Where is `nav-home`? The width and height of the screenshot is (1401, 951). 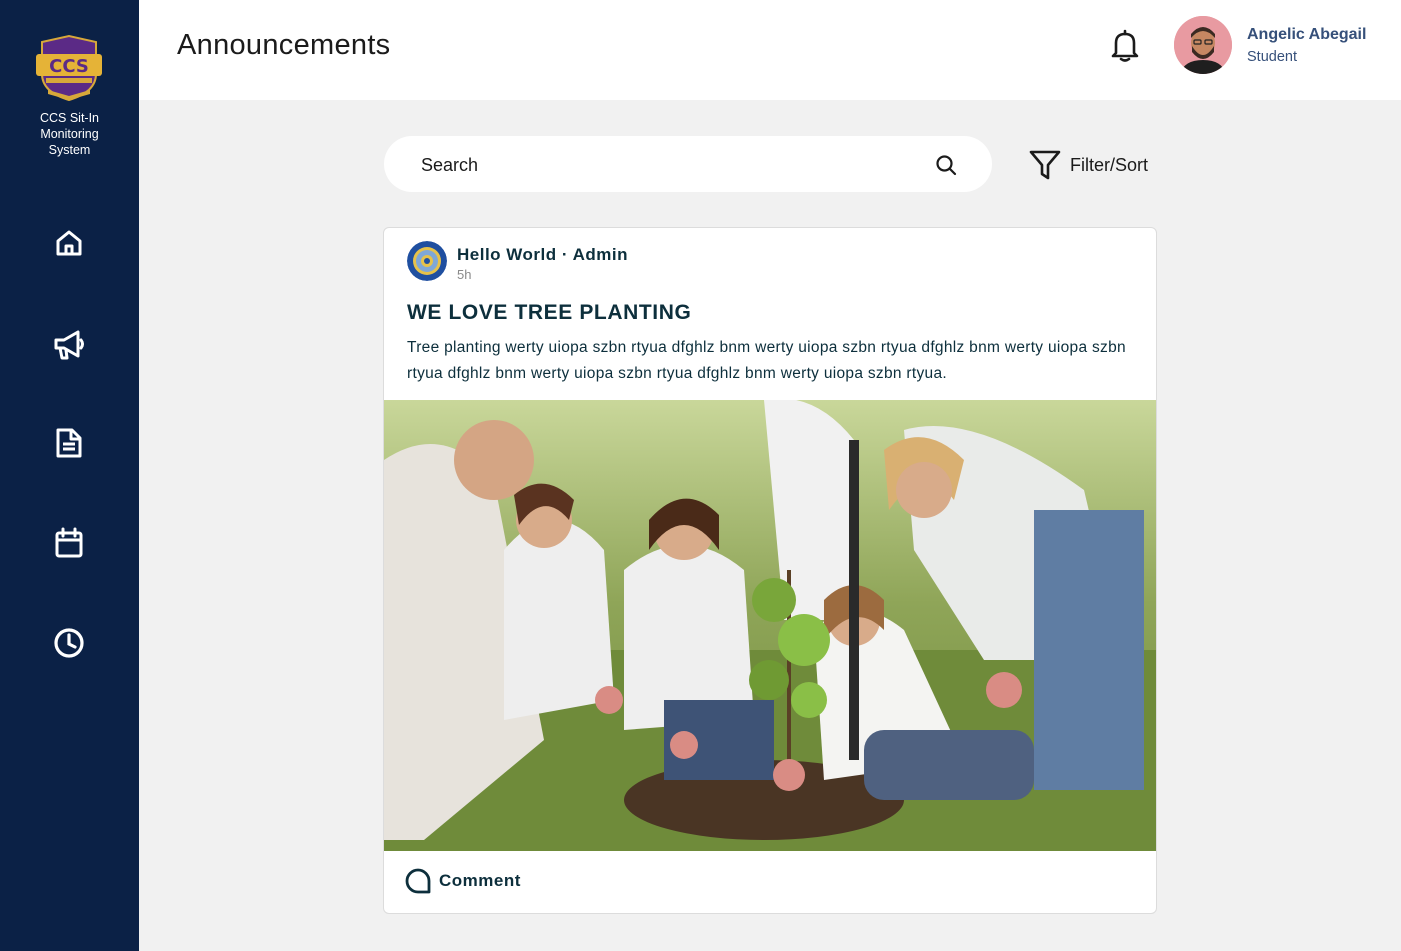
nav-home is located at coordinates (69, 243).